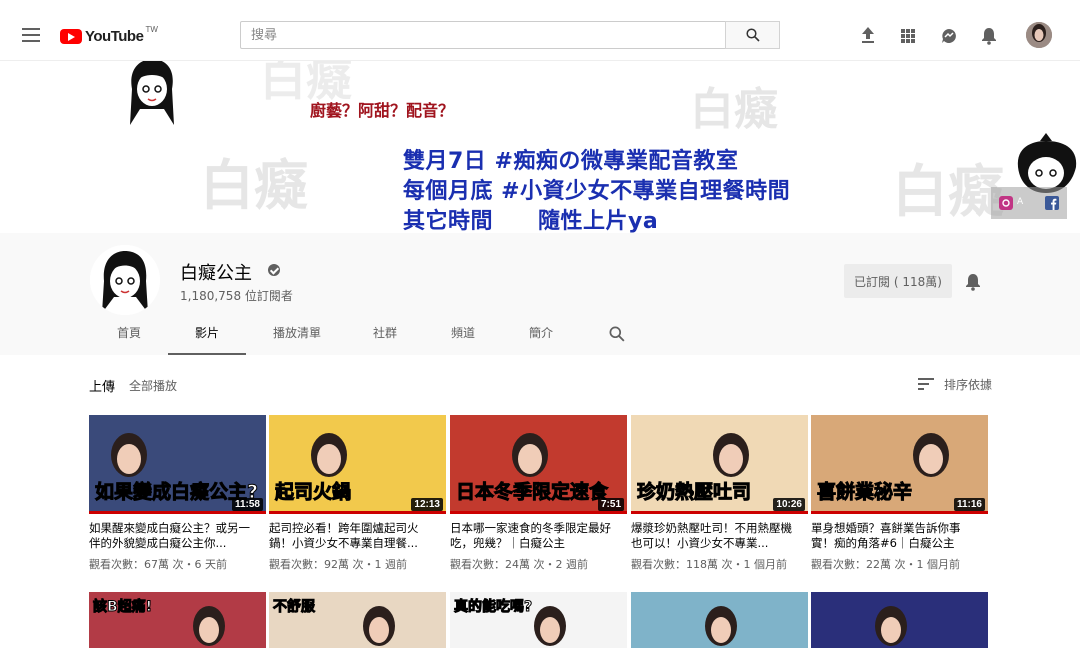 The image size is (1080, 648). What do you see at coordinates (898, 281) in the screenshot?
I see `subscribed-button: 已訂閱 ( 118萬)` at bounding box center [898, 281].